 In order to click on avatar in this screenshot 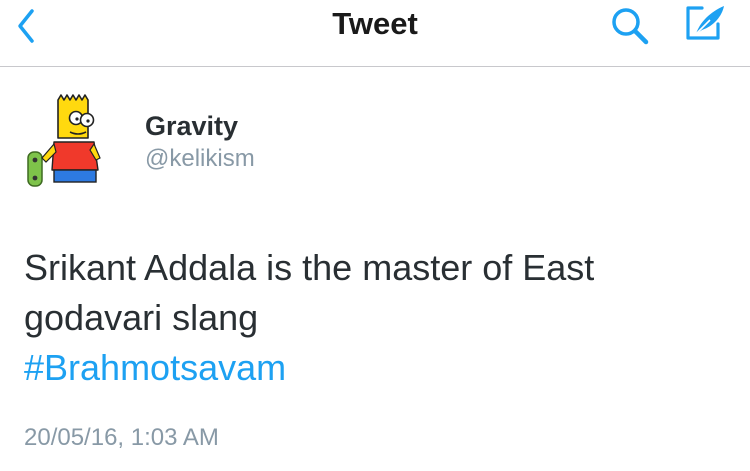, I will do `click(65, 140)`.